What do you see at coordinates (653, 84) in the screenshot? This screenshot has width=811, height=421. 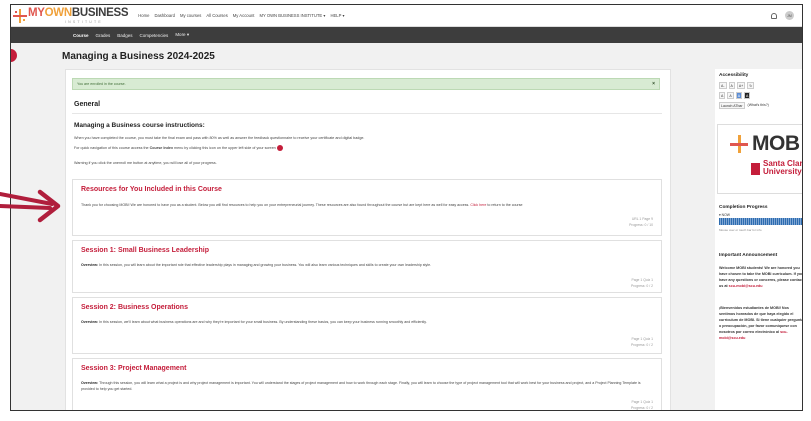 I see `close-icon: ×` at bounding box center [653, 84].